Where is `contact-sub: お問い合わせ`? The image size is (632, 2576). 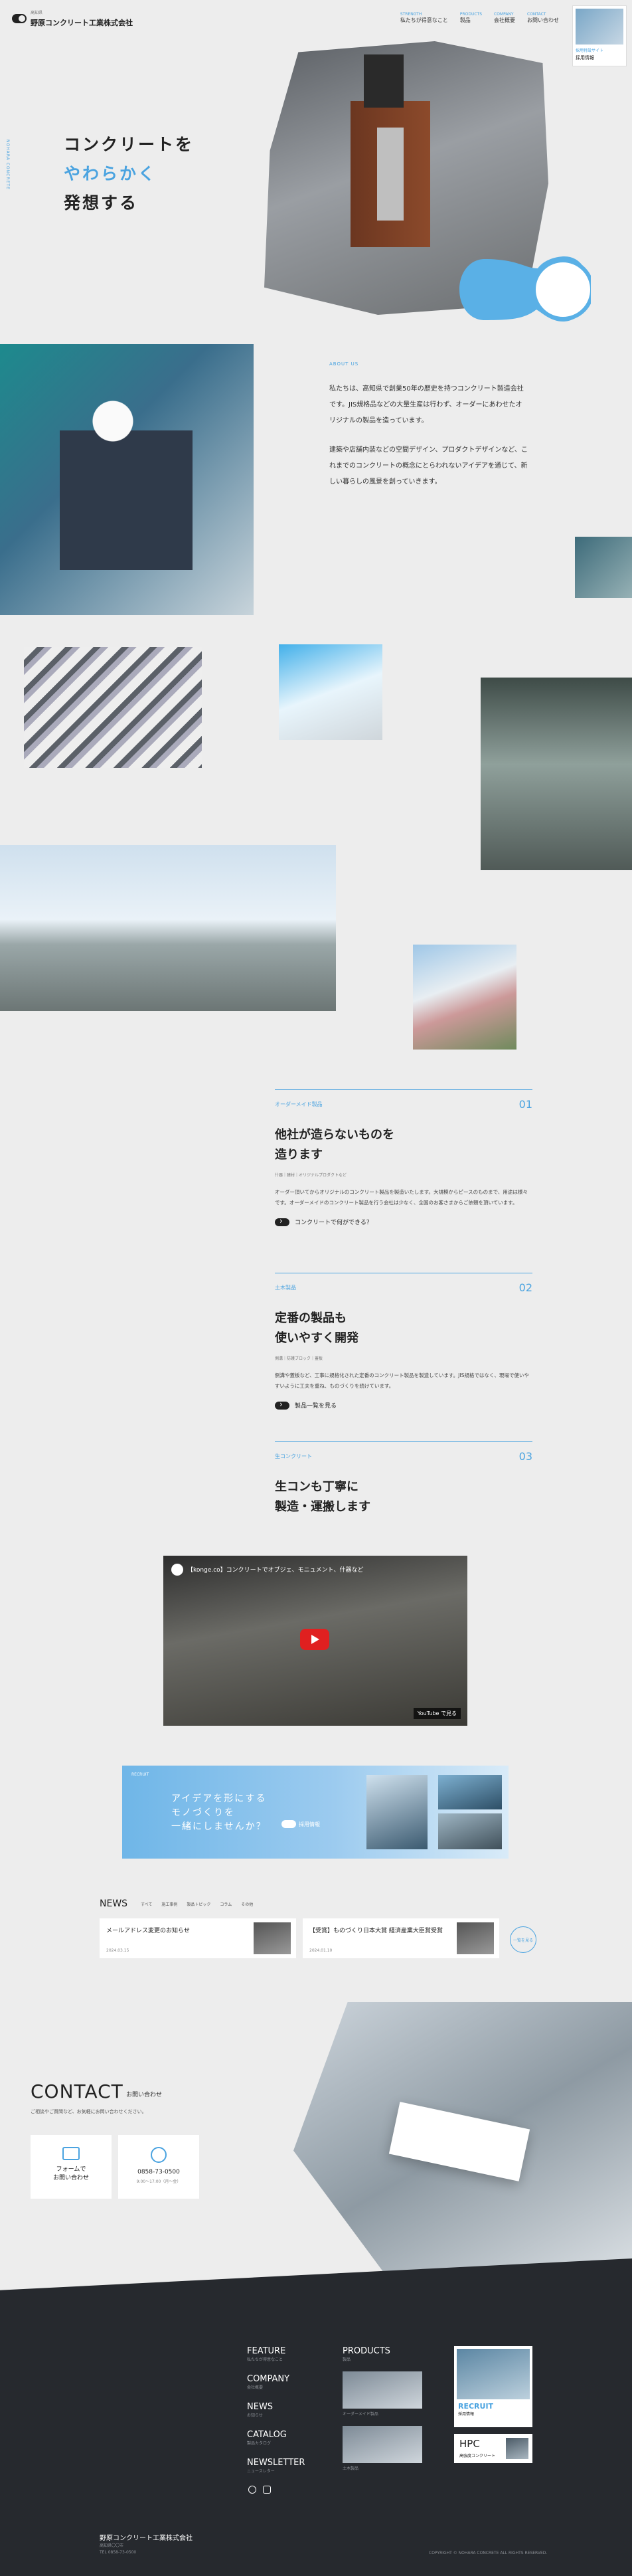
contact-sub: お問い合わせ is located at coordinates (144, 2095).